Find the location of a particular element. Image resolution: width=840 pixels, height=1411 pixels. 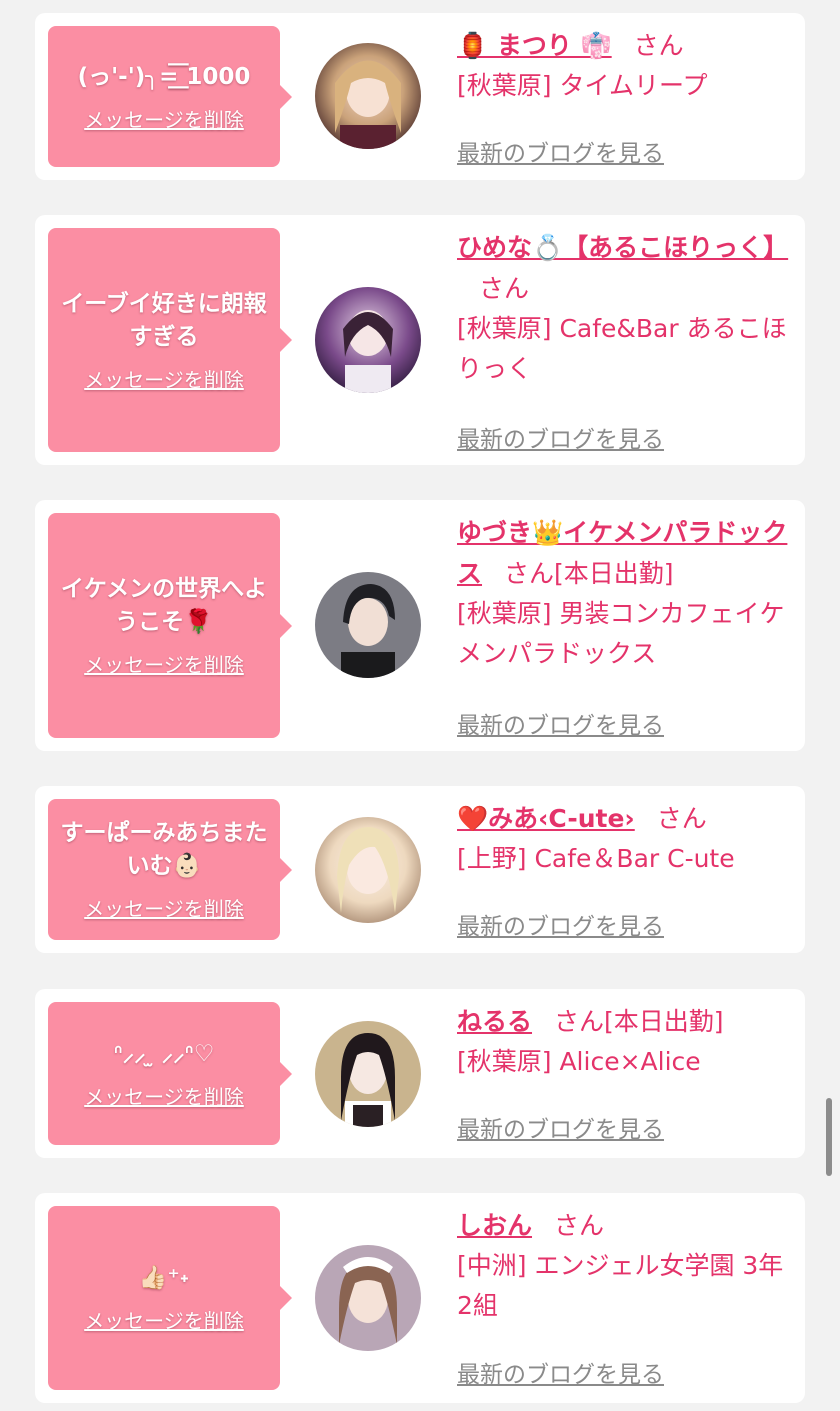

cast-name-link: しおん is located at coordinates (494, 1225).